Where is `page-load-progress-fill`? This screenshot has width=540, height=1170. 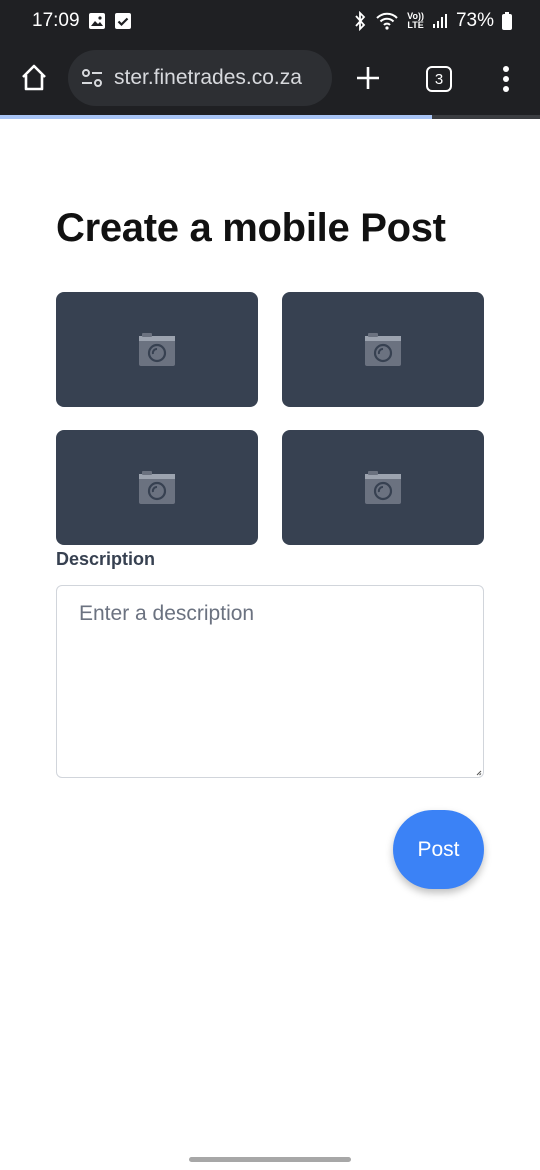 page-load-progress-fill is located at coordinates (216, 117).